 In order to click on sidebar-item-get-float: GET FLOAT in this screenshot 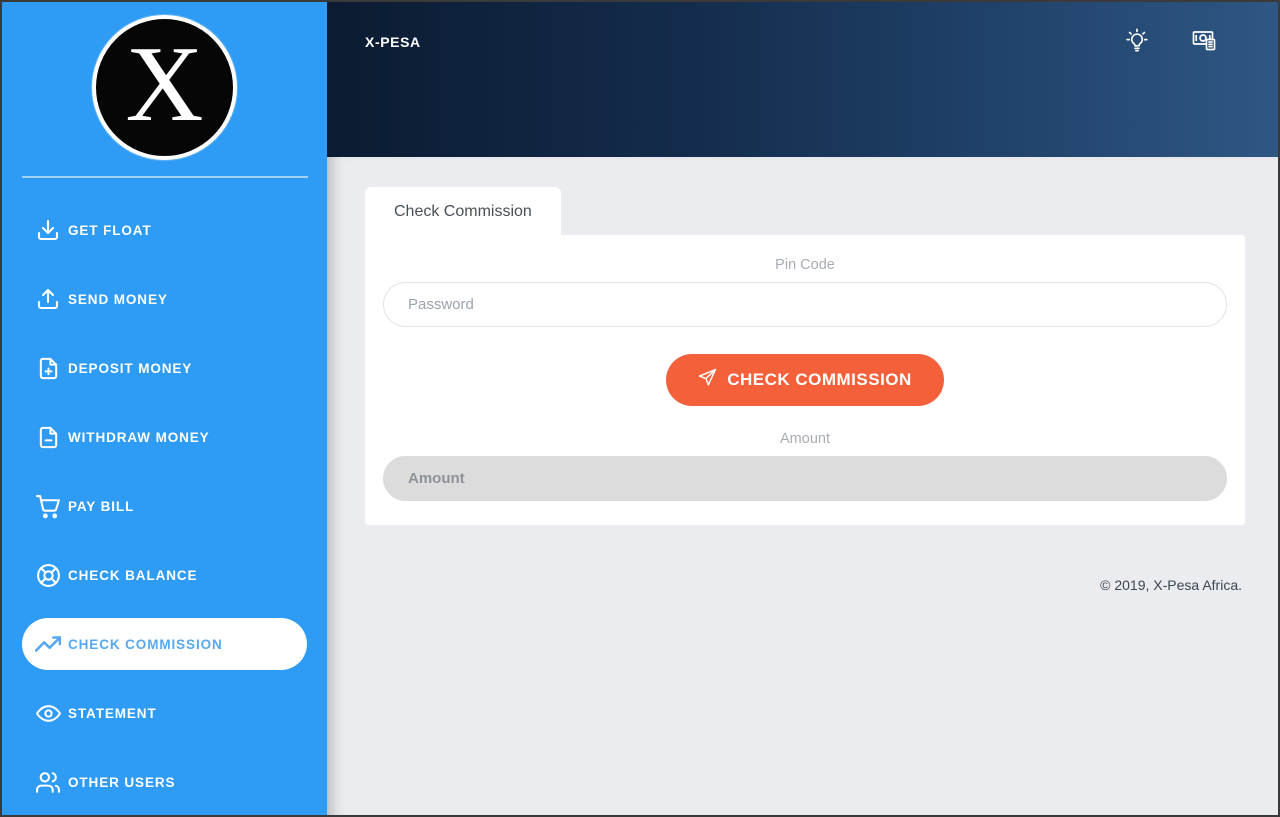, I will do `click(164, 230)`.